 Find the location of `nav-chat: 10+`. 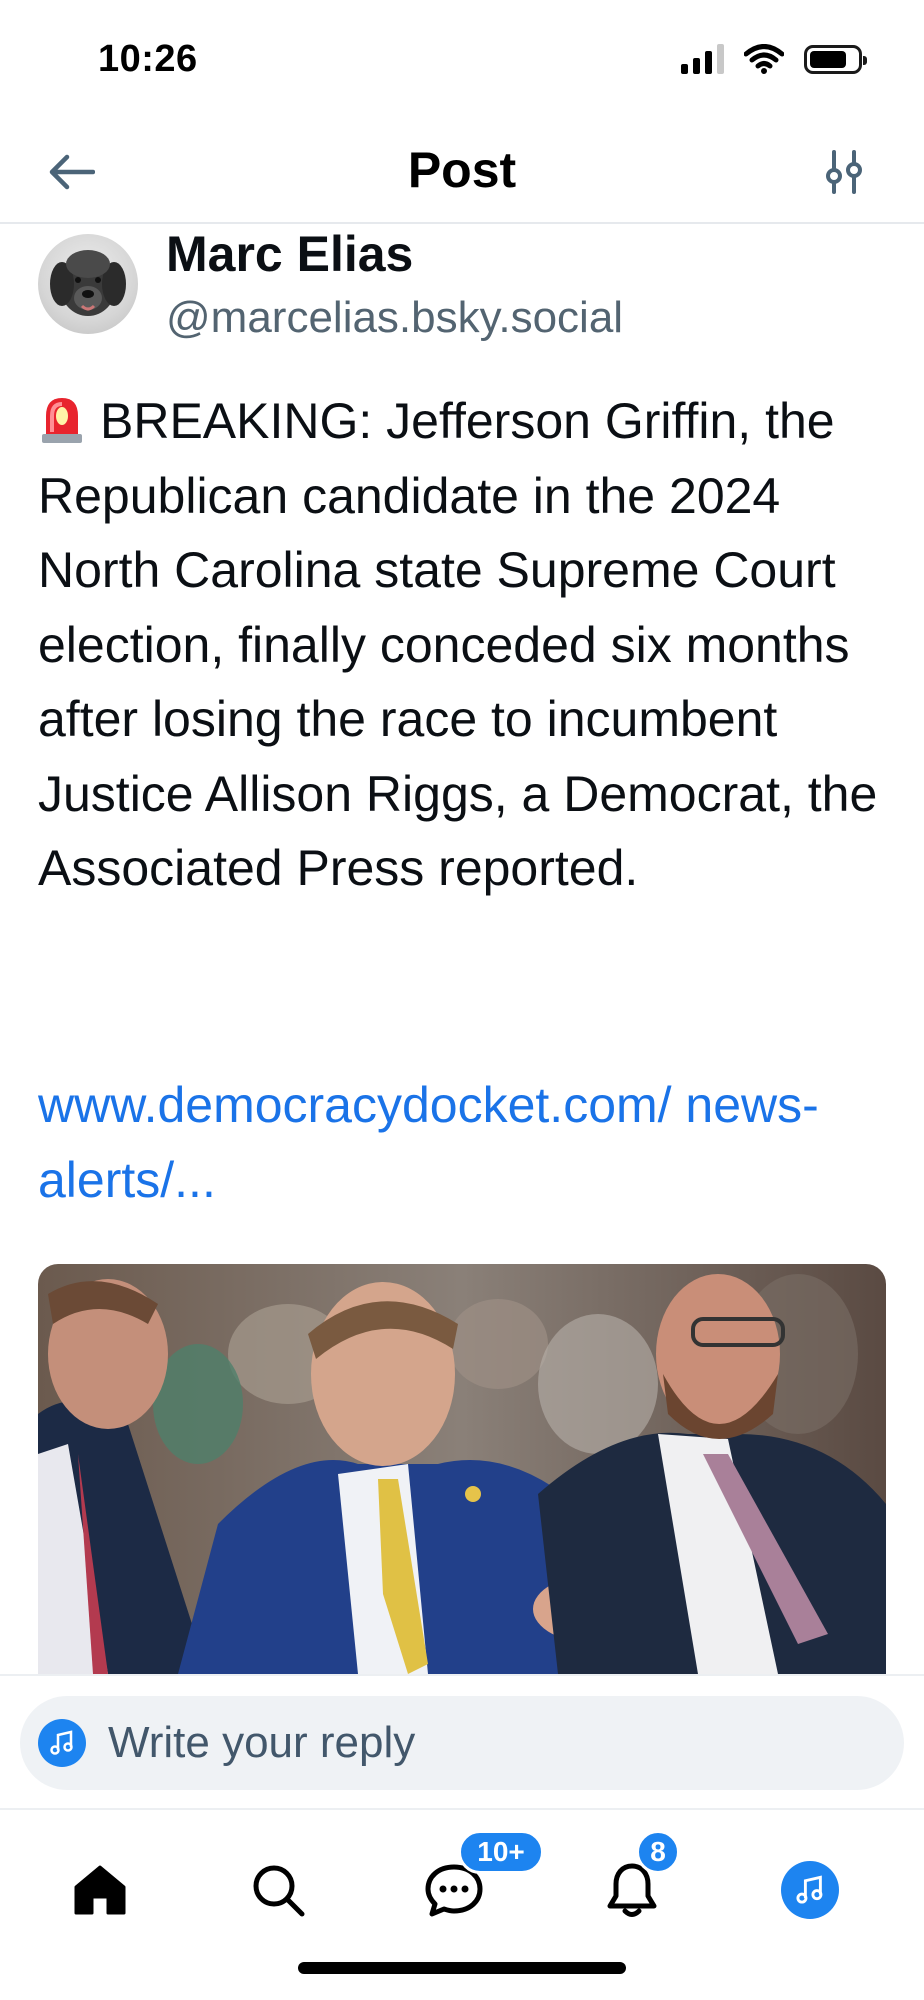

nav-chat: 10+ is located at coordinates (479, 1880).